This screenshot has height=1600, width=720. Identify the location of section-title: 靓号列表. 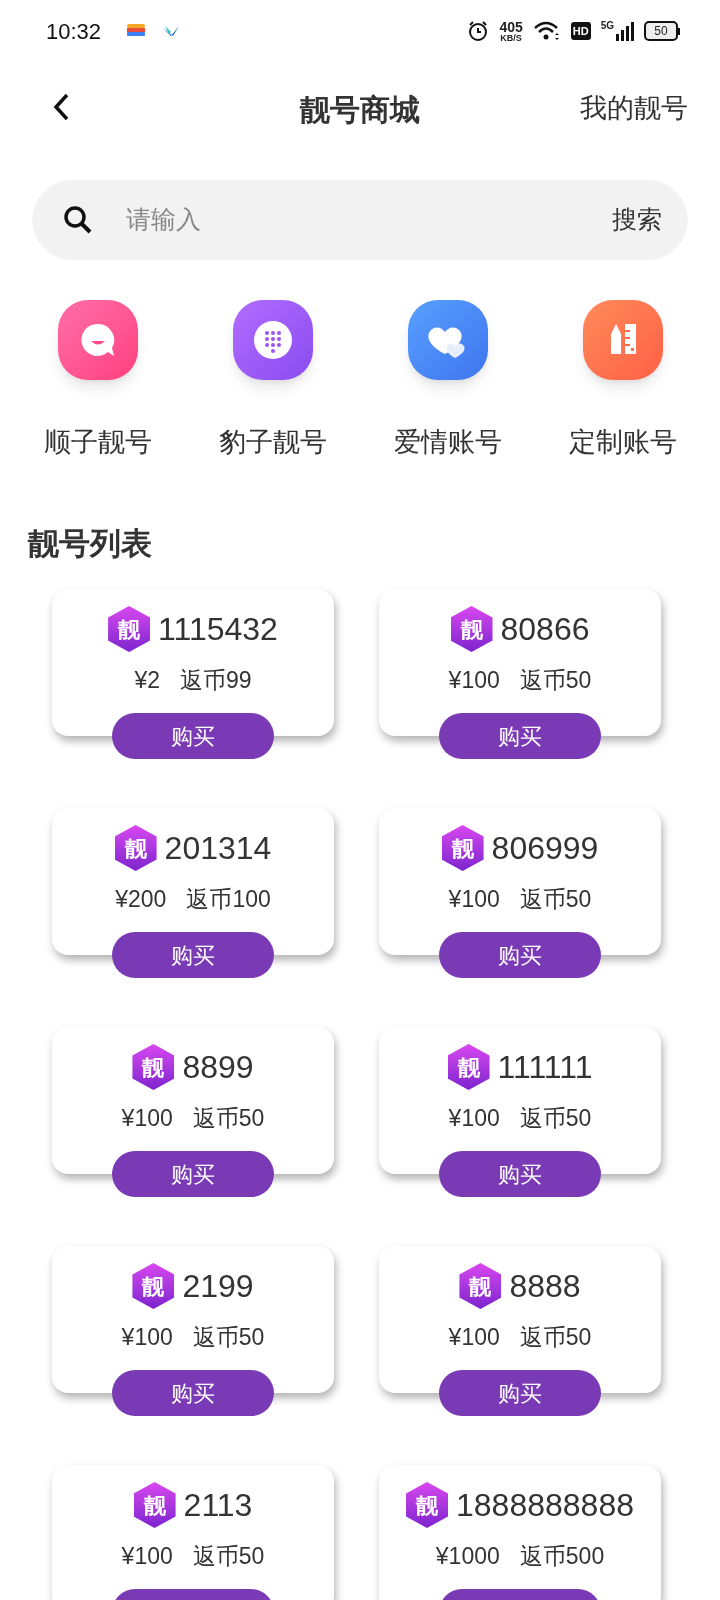
(89, 543).